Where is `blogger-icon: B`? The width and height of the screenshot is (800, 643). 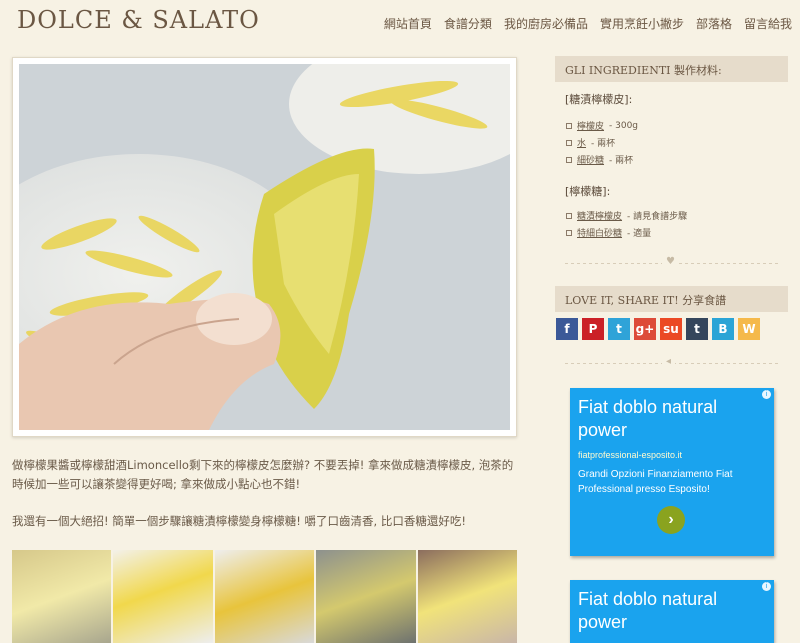
blogger-icon: B is located at coordinates (723, 329).